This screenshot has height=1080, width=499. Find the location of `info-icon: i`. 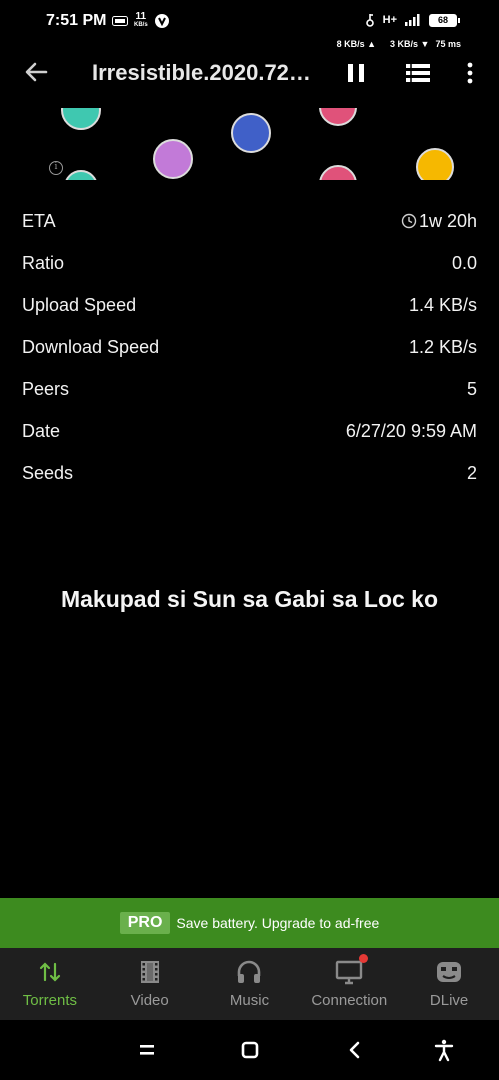

info-icon: i is located at coordinates (56, 168).